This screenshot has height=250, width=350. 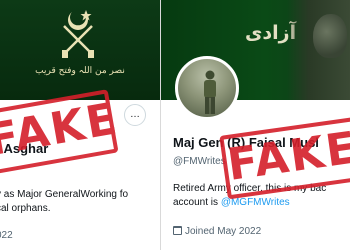 I want to click on banner-motto: نصر من اللہ وفتح قریب, so click(x=80, y=71).